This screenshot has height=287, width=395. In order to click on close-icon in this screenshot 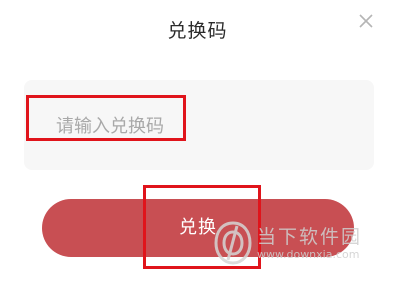, I will do `click(366, 21)`.